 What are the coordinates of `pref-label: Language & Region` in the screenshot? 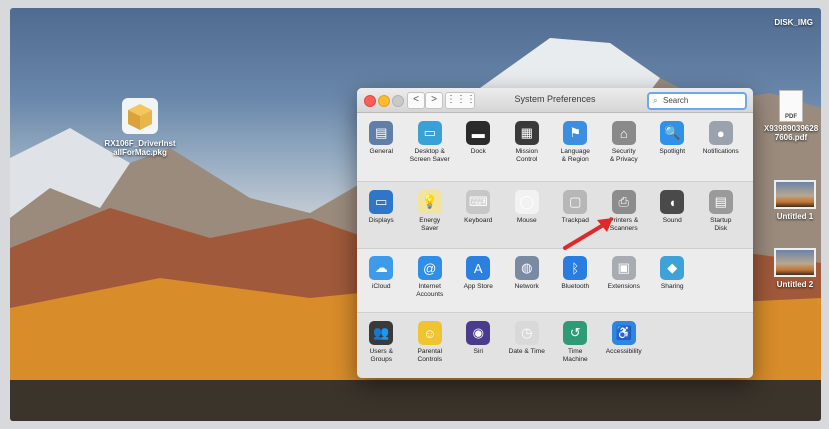 It's located at (575, 155).